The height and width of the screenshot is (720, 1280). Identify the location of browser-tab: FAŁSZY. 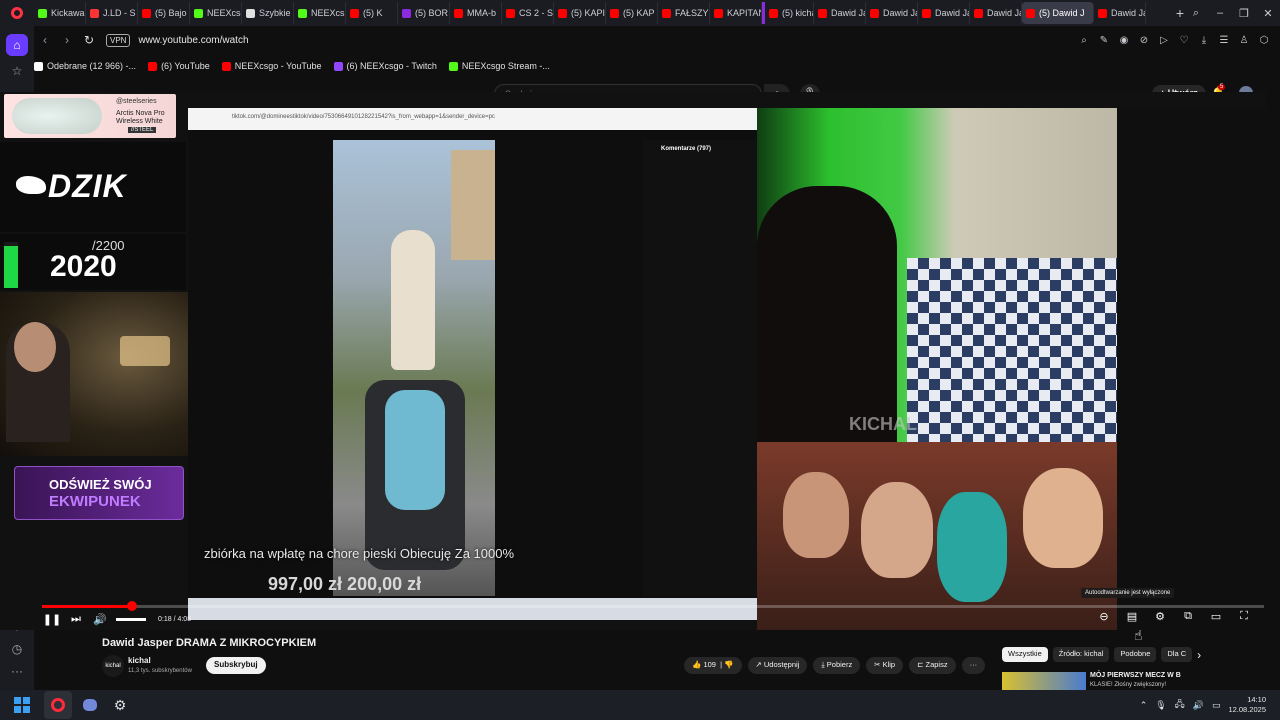
(684, 13).